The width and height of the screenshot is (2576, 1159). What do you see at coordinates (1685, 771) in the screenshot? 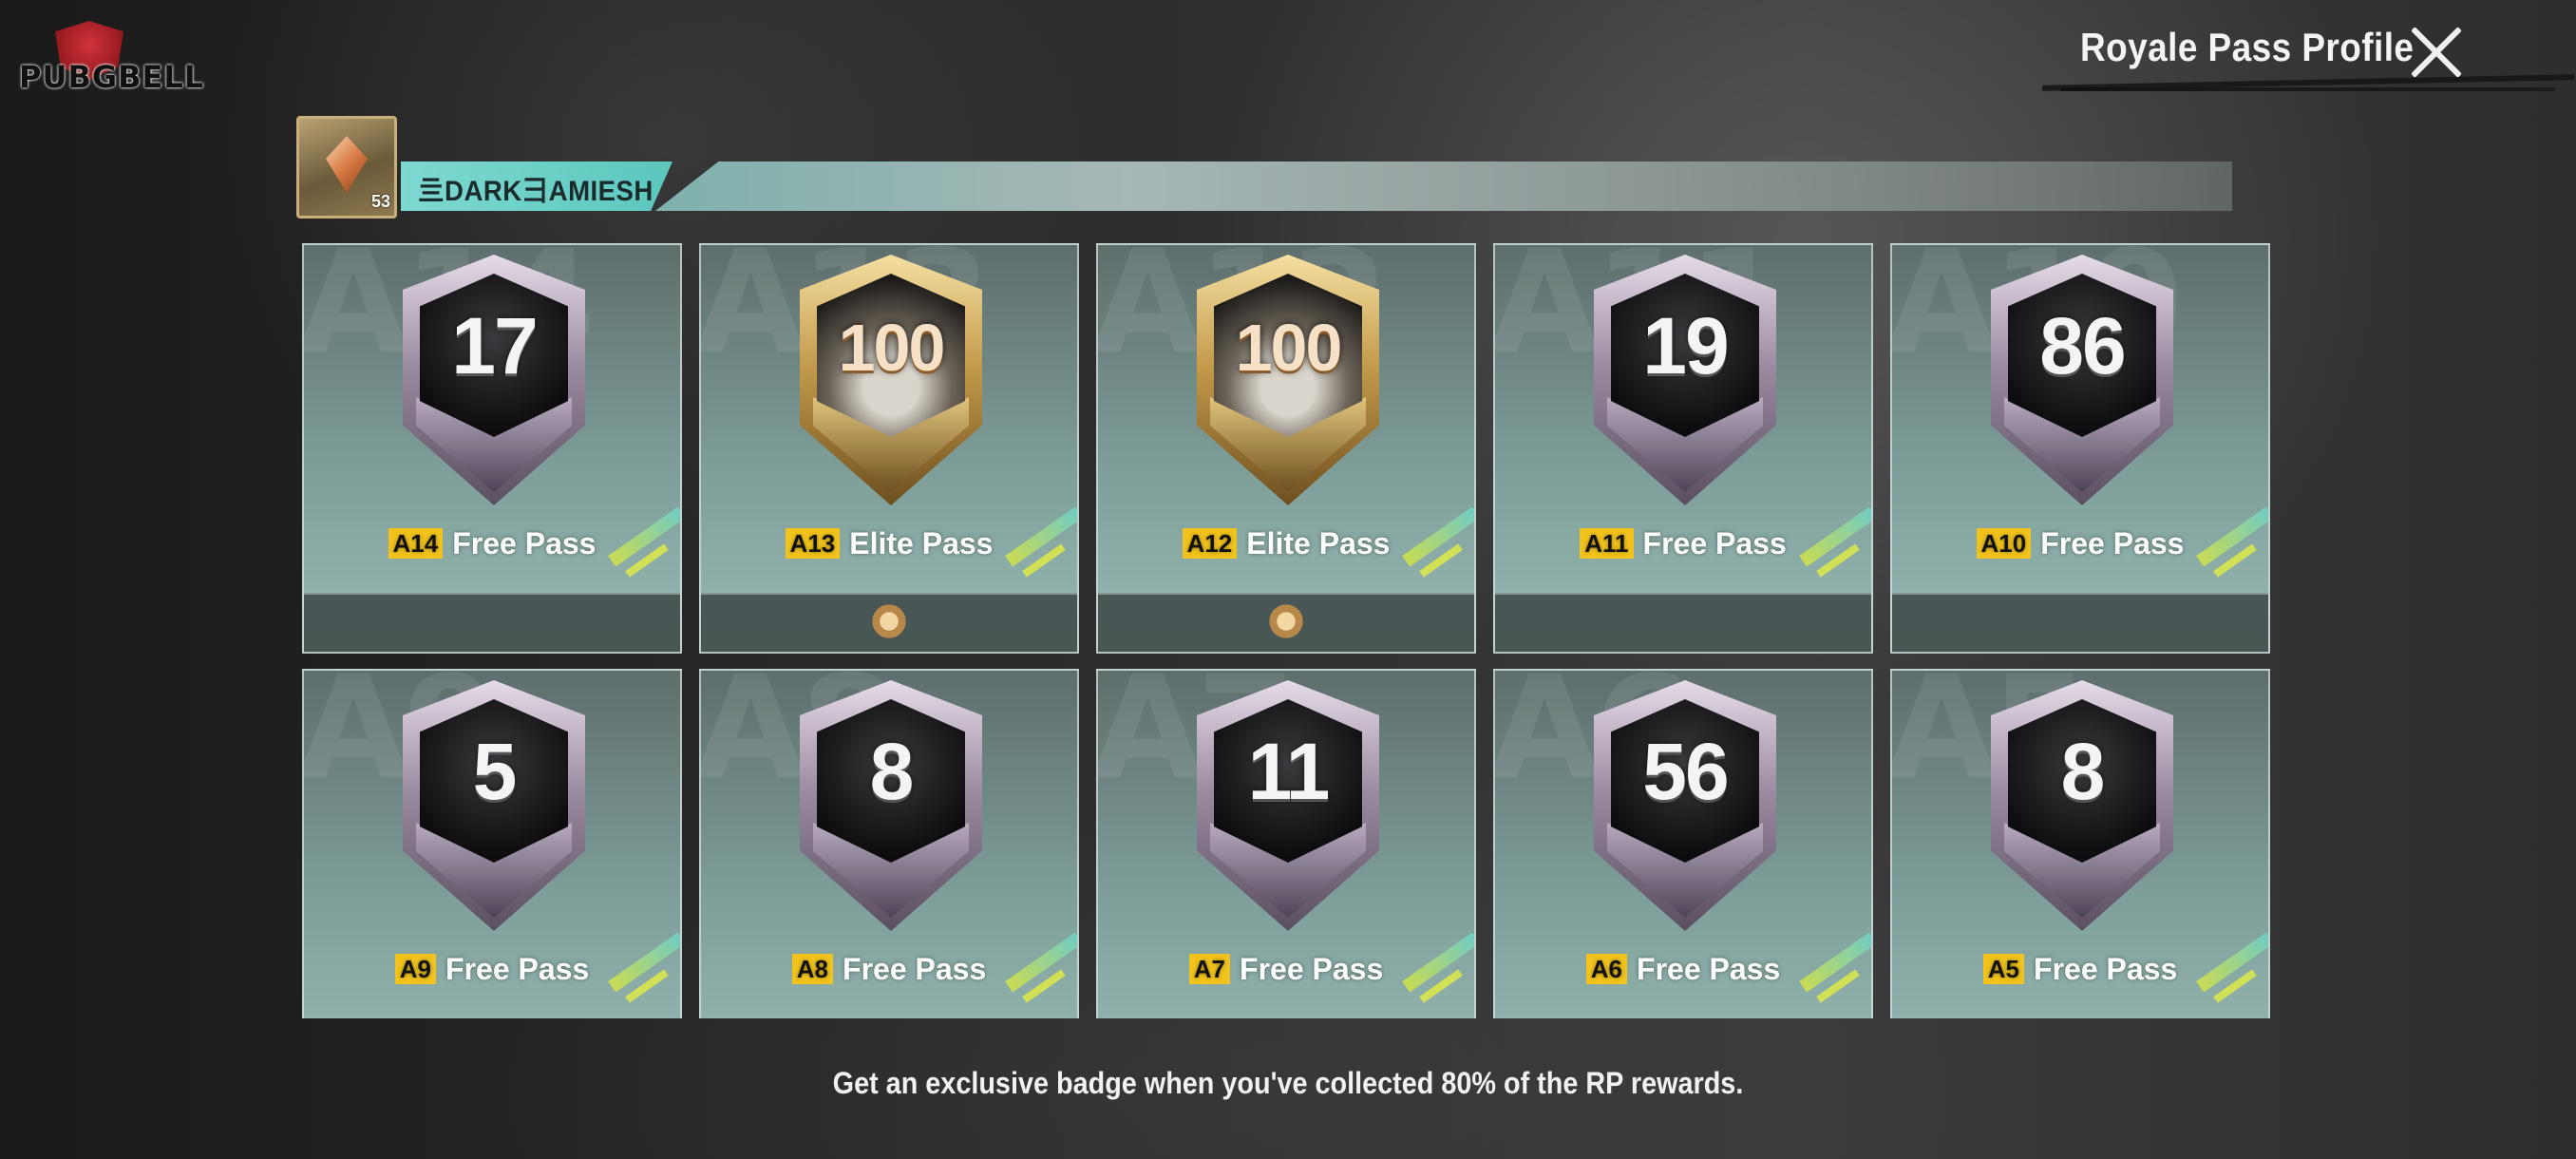
I see `rank-number: 56` at bounding box center [1685, 771].